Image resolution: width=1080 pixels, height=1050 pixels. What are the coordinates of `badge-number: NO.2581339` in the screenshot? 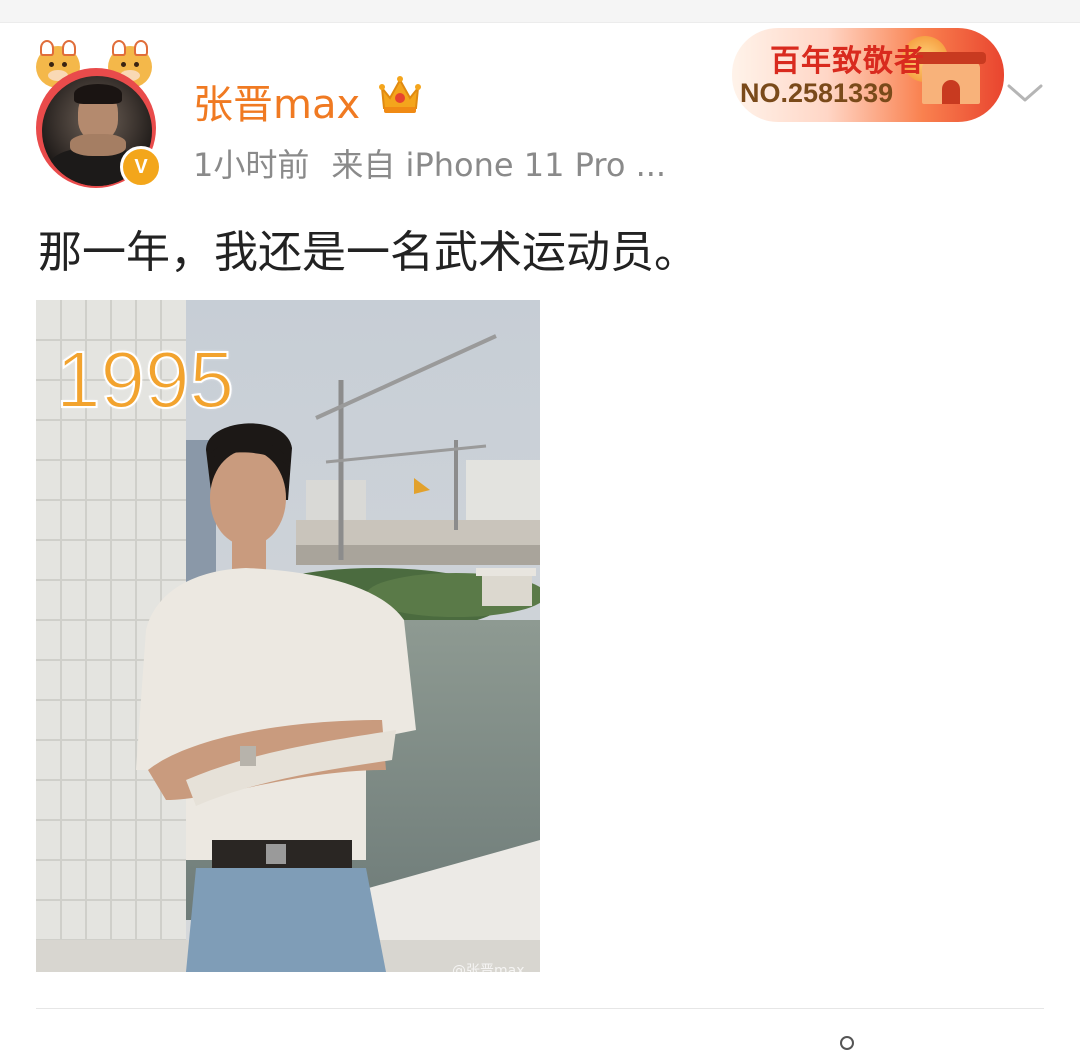 It's located at (817, 93).